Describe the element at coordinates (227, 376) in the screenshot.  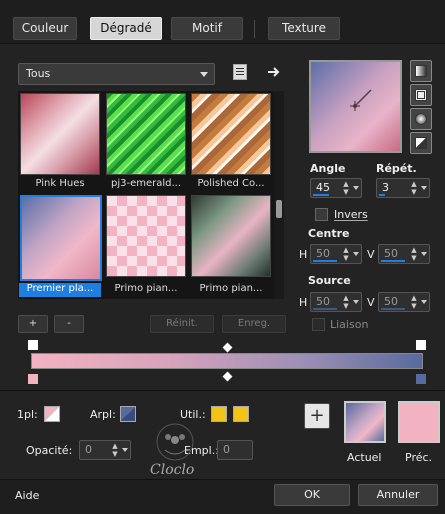
I see `midpoint-diamond-bottom` at that location.